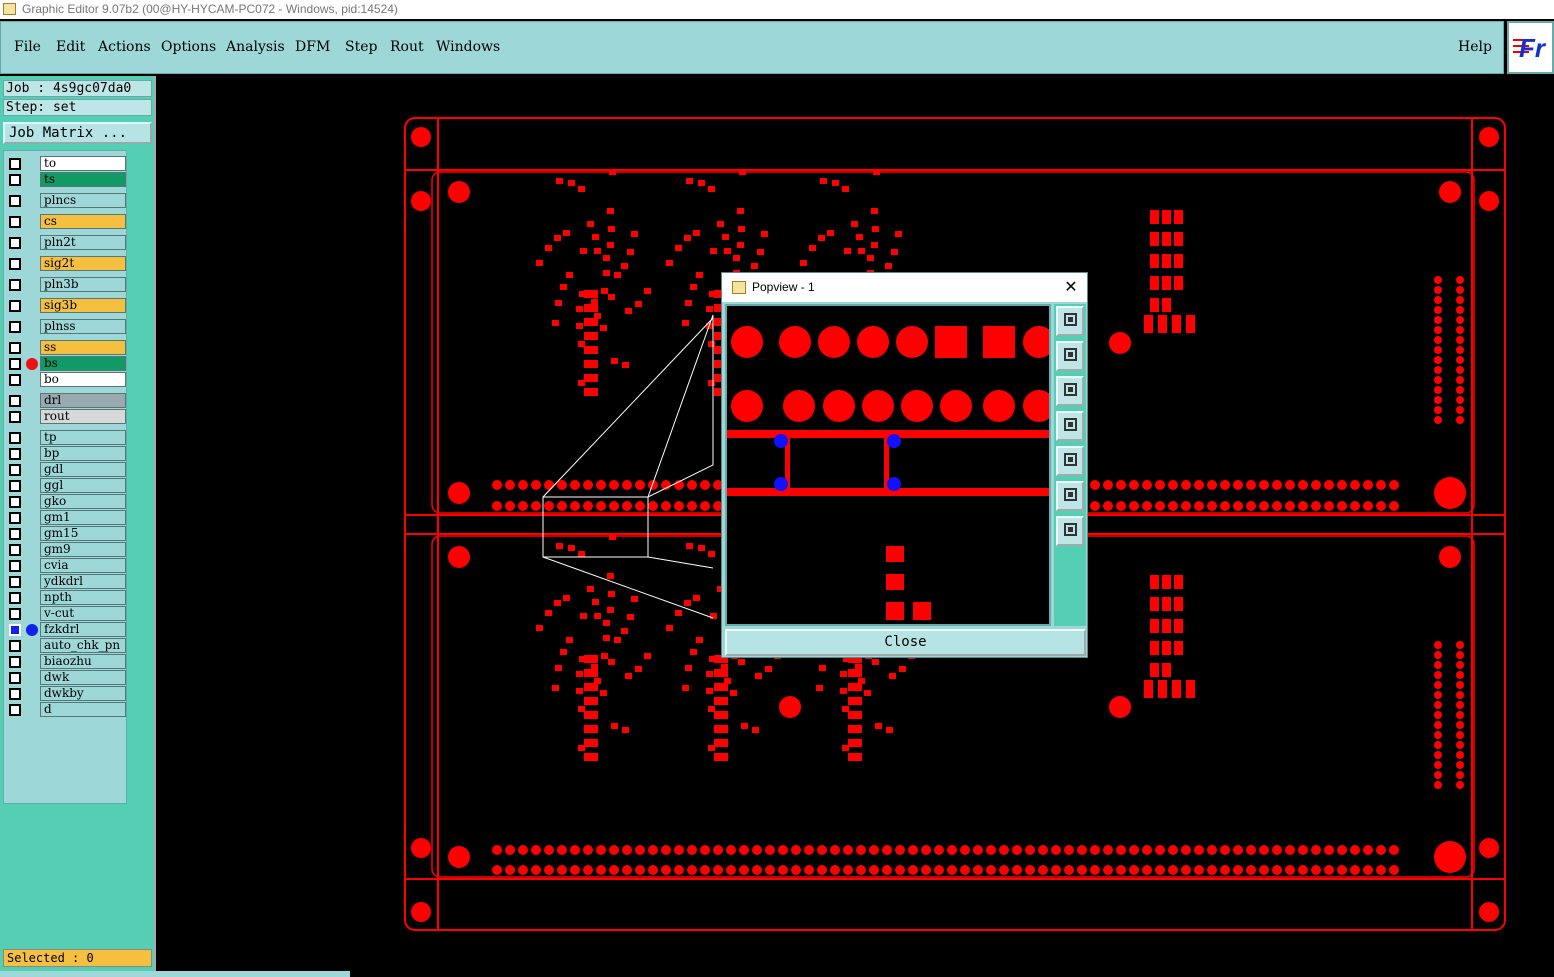 This screenshot has width=1554, height=977. What do you see at coordinates (255, 47) in the screenshot?
I see `menu-analysis: Analysis` at bounding box center [255, 47].